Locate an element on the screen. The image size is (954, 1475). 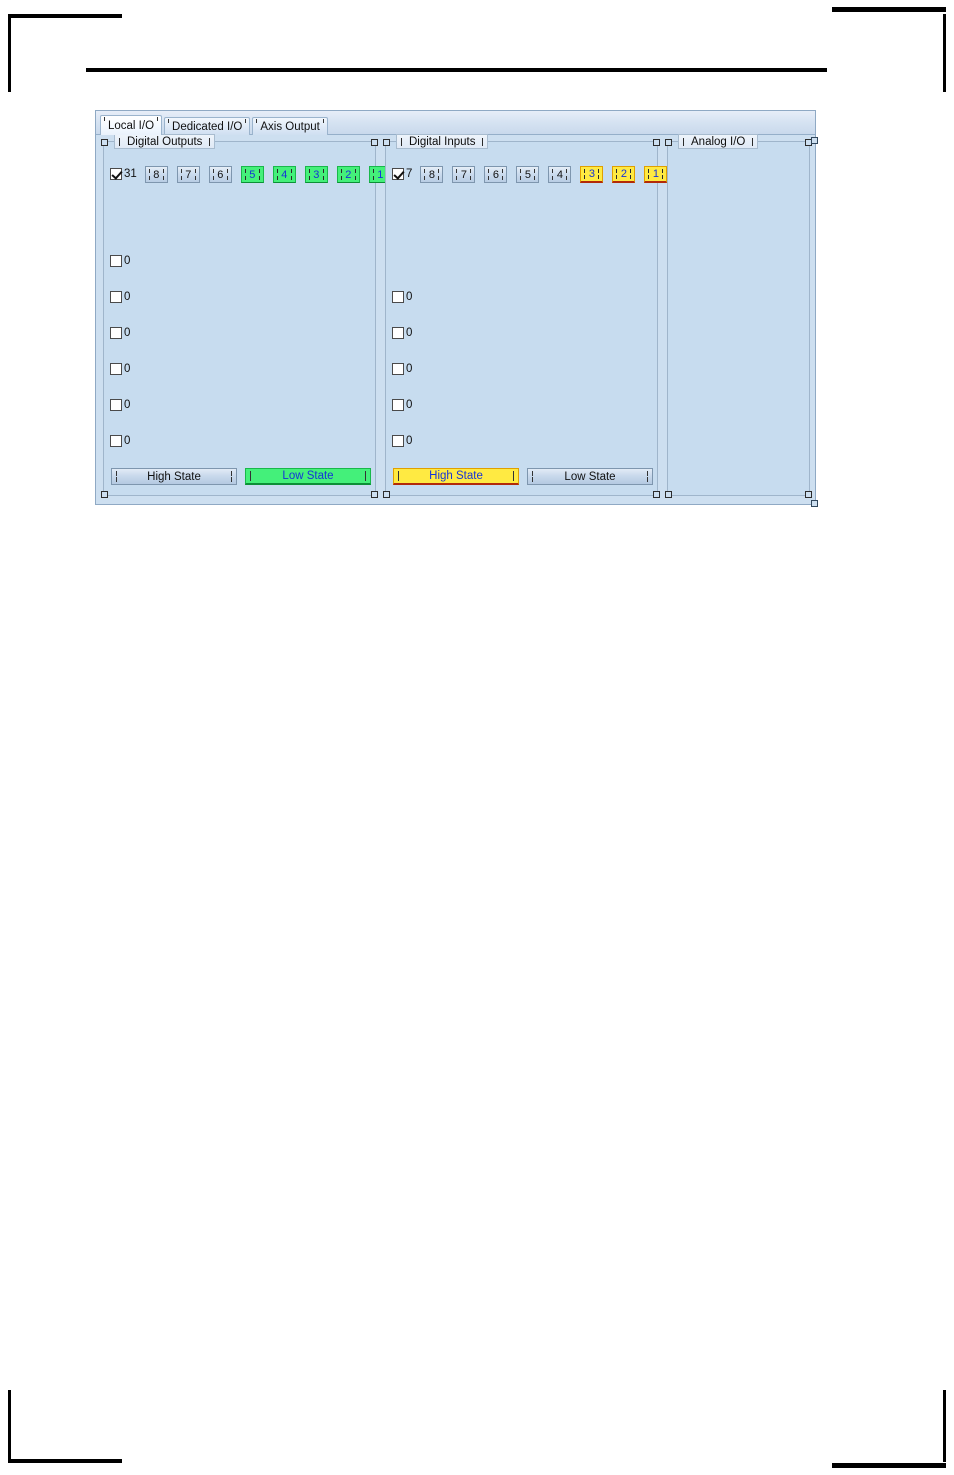
digital-outputs-caption: Digital Outputs is located at coordinates (165, 141).